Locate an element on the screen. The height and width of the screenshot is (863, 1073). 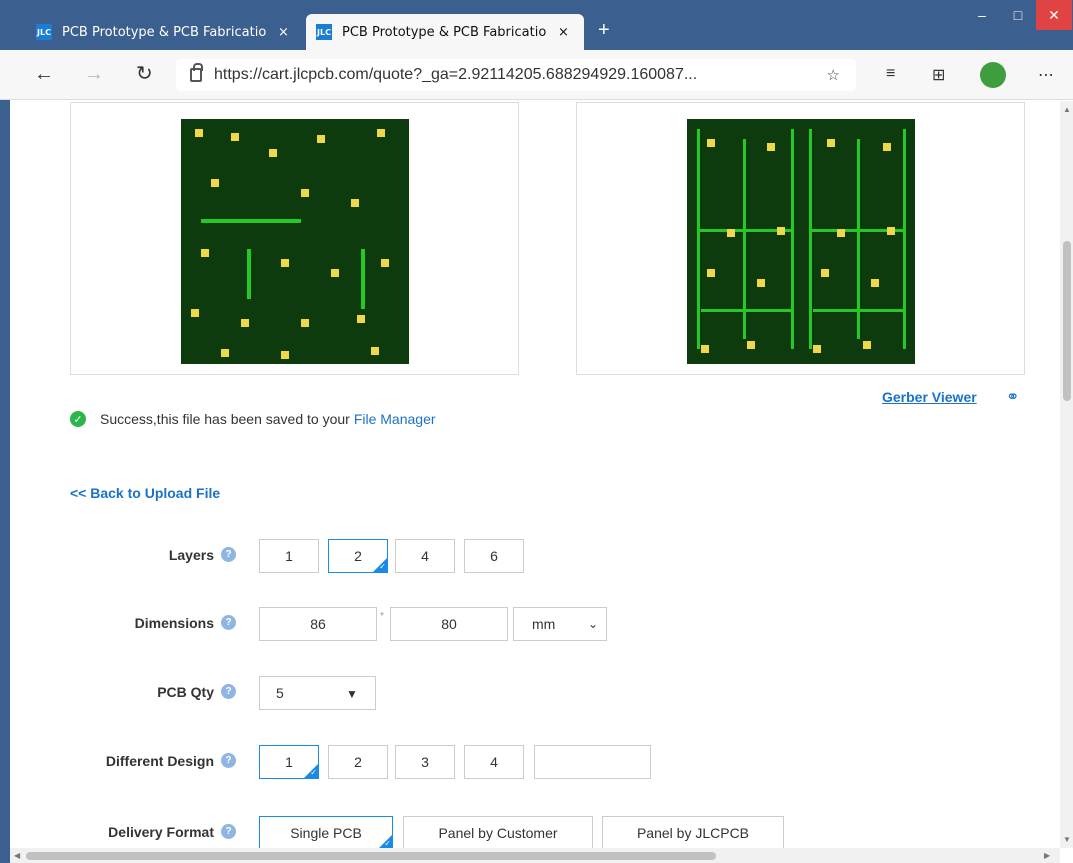
file-manager-link: File Manager is located at coordinates (395, 419).